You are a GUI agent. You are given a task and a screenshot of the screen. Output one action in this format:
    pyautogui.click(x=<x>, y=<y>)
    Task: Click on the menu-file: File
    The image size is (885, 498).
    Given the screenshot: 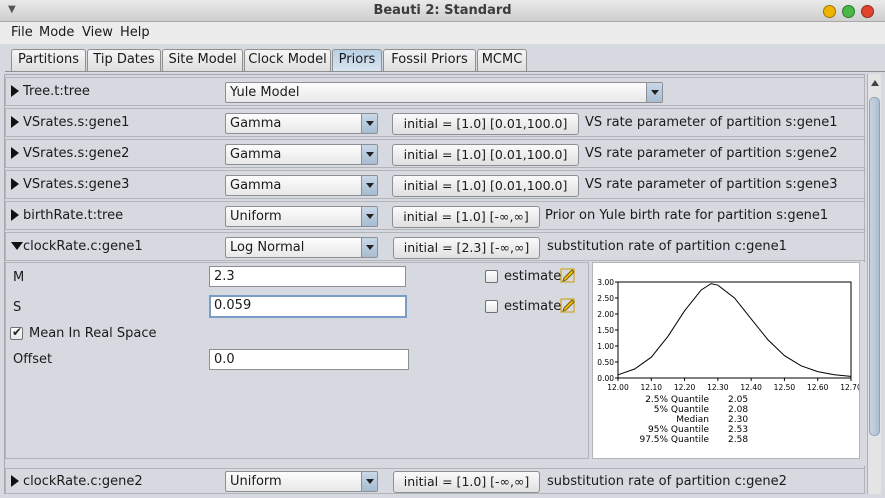 What is the action you would take?
    pyautogui.click(x=22, y=32)
    